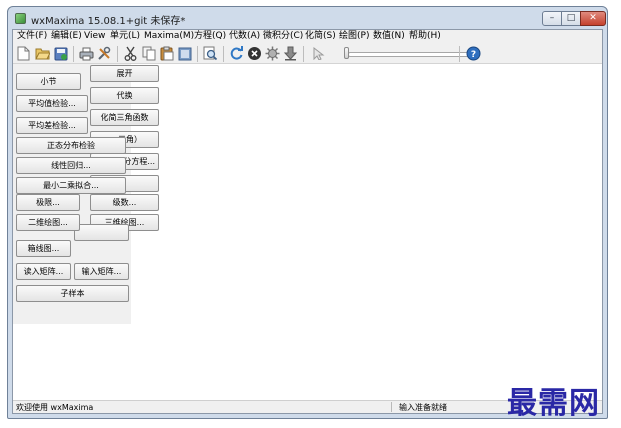 The width and height of the screenshot is (621, 428). I want to click on menu-file: 文件(F), so click(32, 36).